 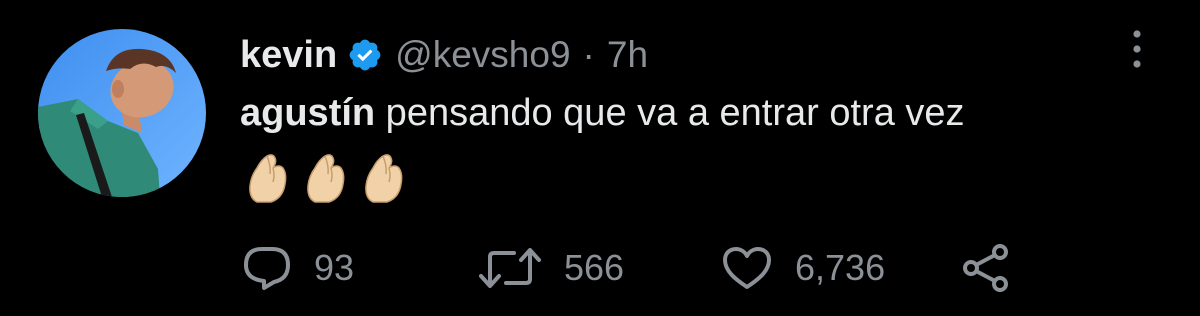 What do you see at coordinates (288, 55) in the screenshot?
I see `author-display-name: kevin` at bounding box center [288, 55].